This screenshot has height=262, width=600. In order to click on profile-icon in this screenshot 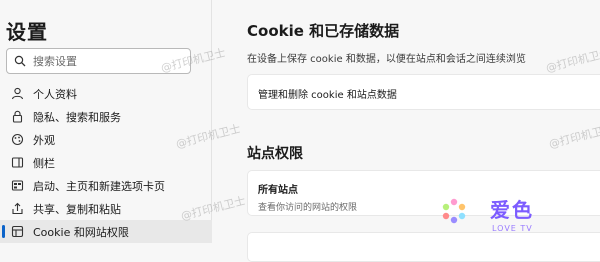, I will do `click(17, 94)`.